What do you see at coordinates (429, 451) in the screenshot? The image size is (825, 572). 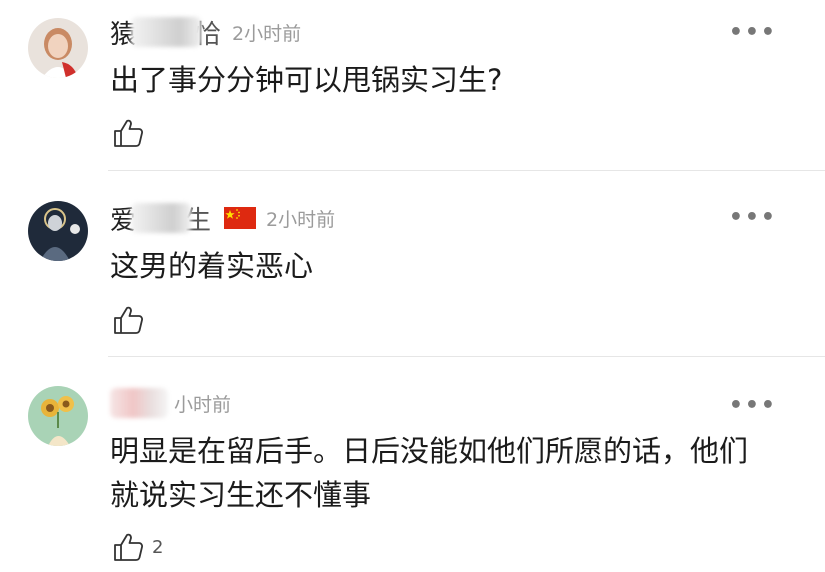 I see `comment-text-line: 明显是在留后手。日后没能如他们所愿的话，他们` at bounding box center [429, 451].